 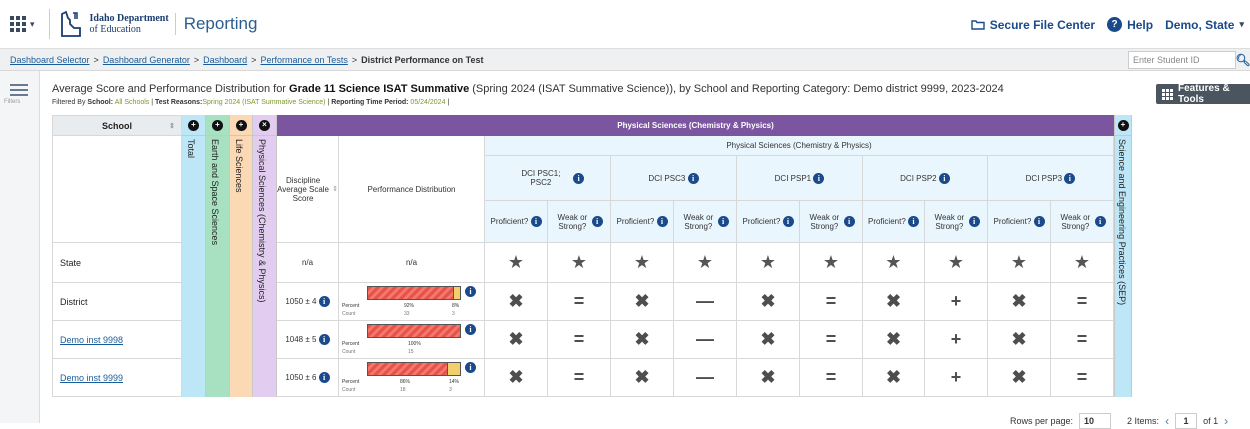 I want to click on pagination: Rows per page: 10 2 Items: ‹ 1 of 1 ›, so click(x=1119, y=421).